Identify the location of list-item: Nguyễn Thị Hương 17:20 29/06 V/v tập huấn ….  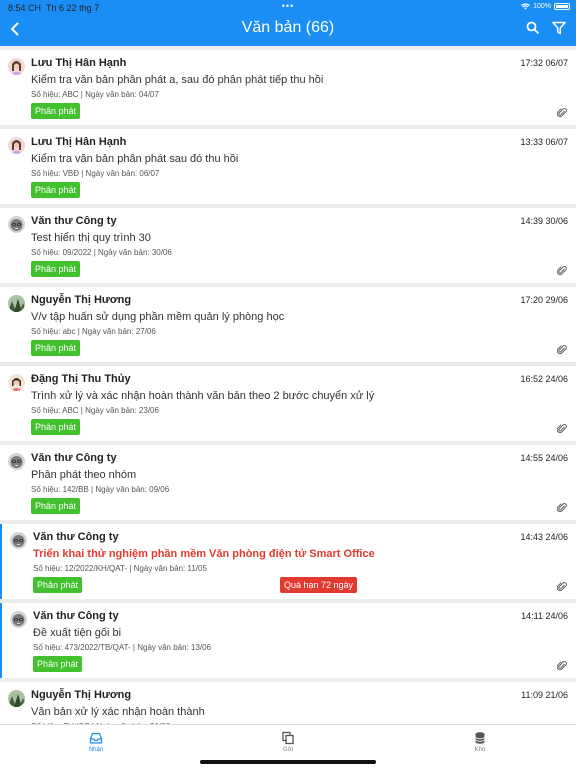
(288, 324).